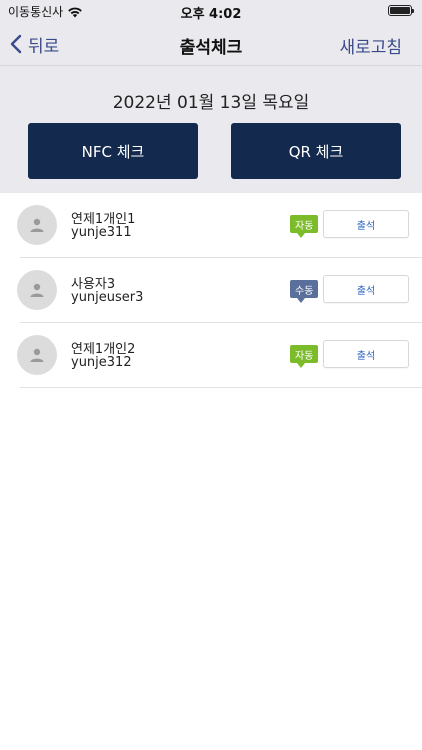 The image size is (422, 750). I want to click on list-item: 사용자3 yunjeuser3 수동 출석, so click(219, 290).